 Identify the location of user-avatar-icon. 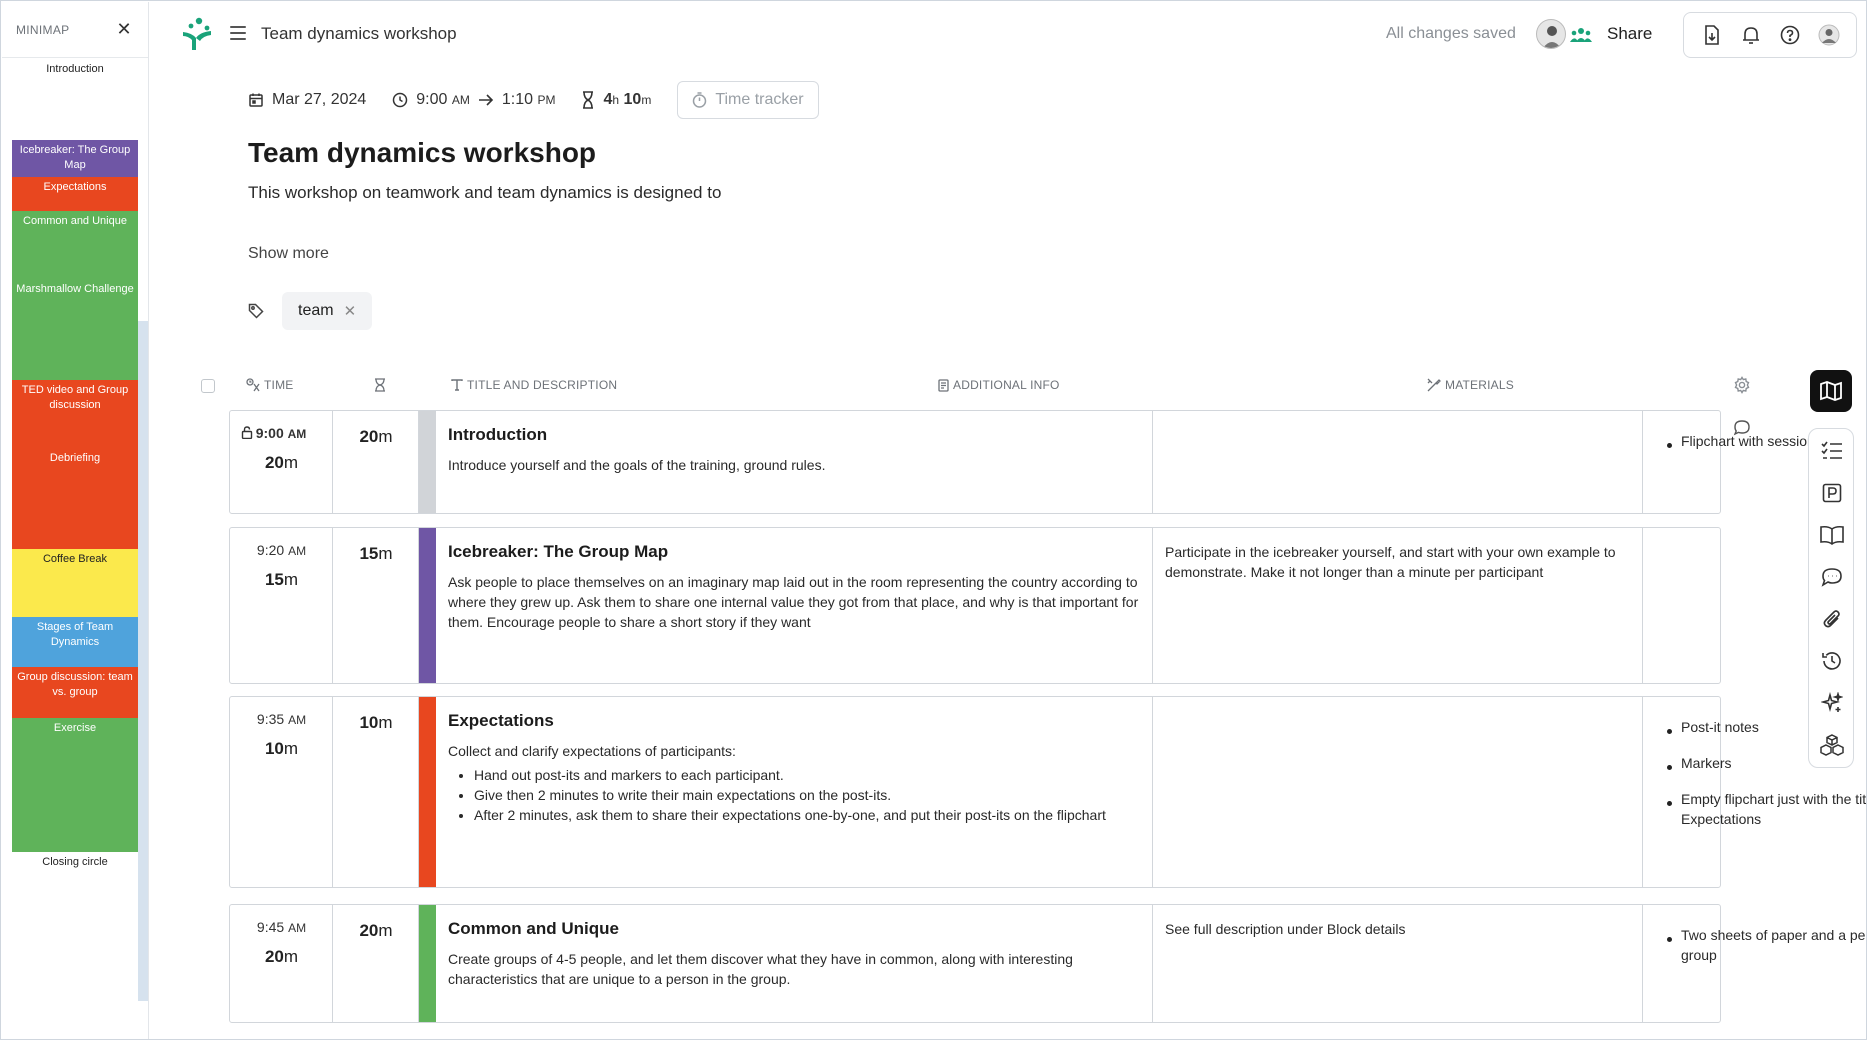
(1829, 35).